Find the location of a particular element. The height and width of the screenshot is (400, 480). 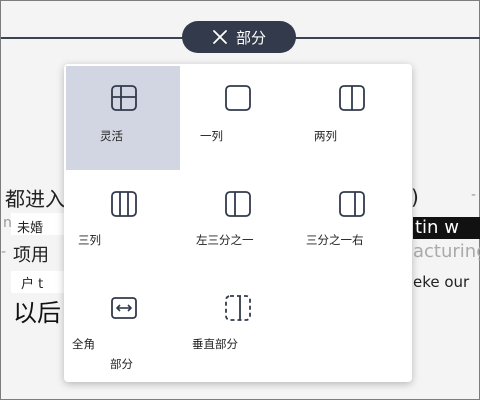

three-columns-icon is located at coordinates (124, 204).